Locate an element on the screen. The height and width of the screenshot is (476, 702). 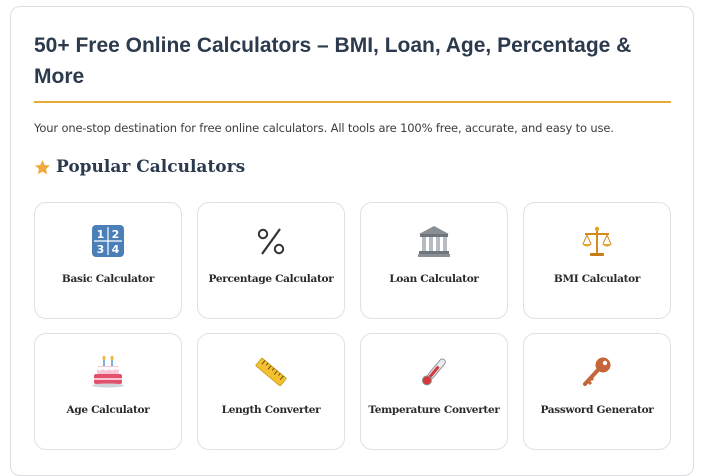
key-icon is located at coordinates (597, 372).